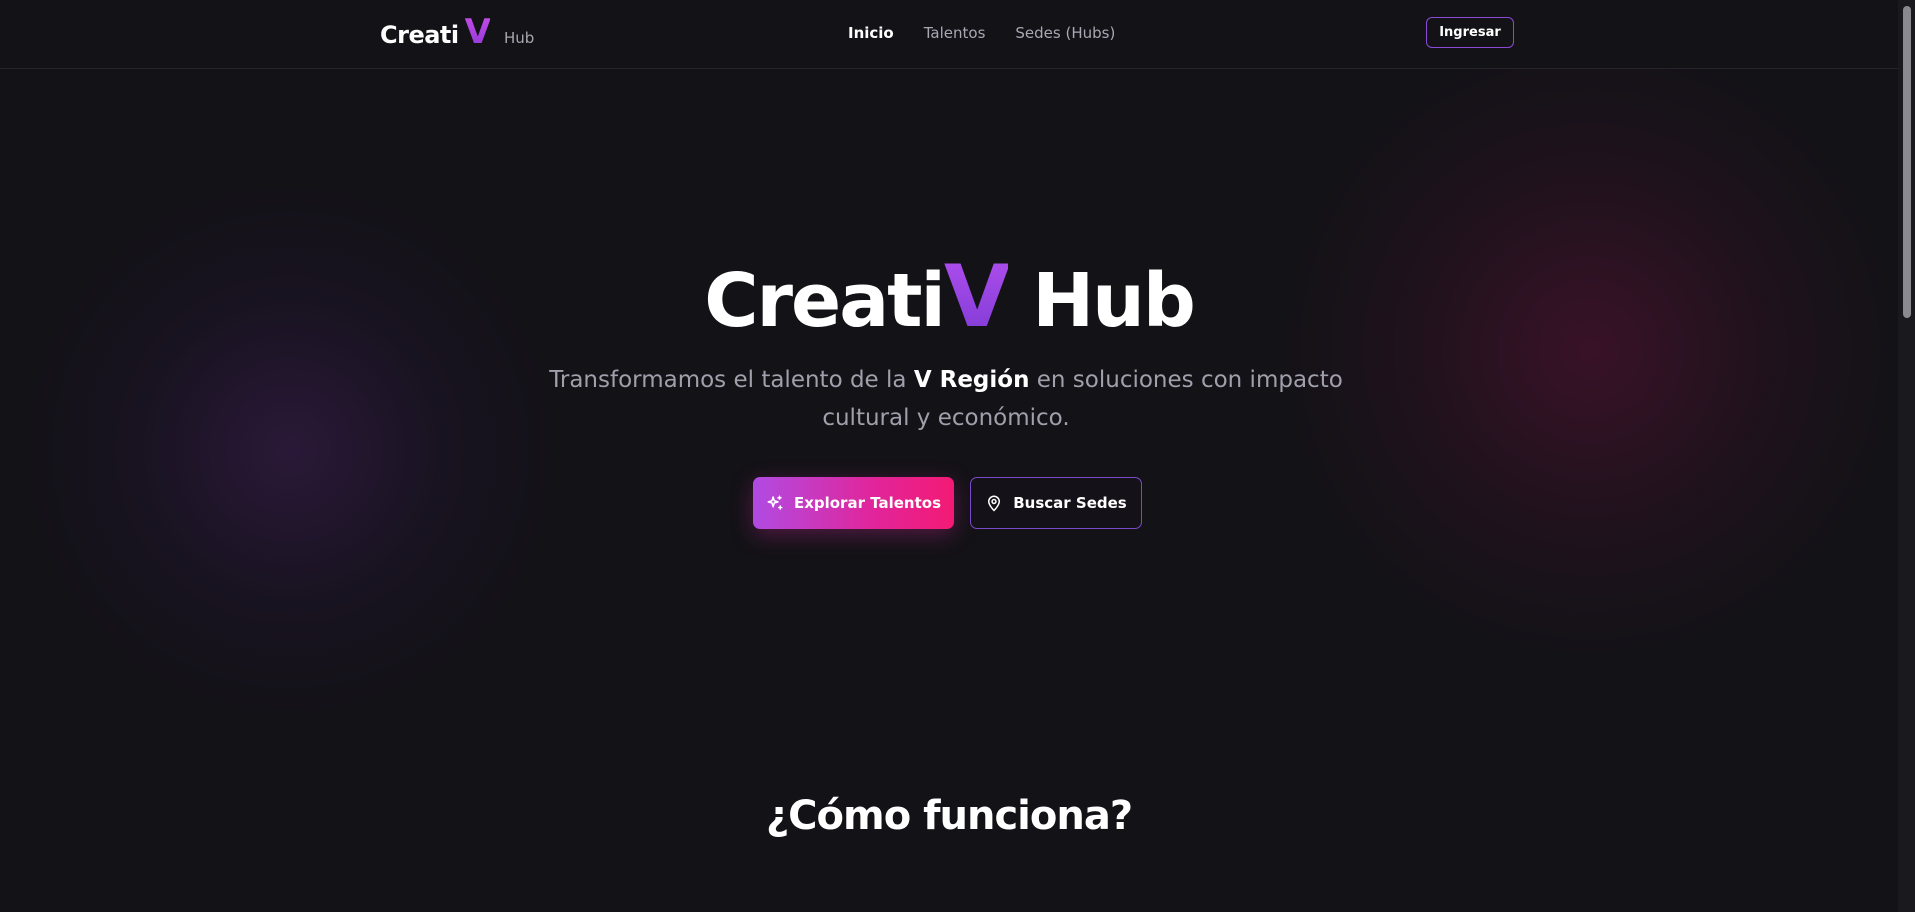 The height and width of the screenshot is (912, 1915). I want to click on hero-title-post: Hub, so click(1102, 301).